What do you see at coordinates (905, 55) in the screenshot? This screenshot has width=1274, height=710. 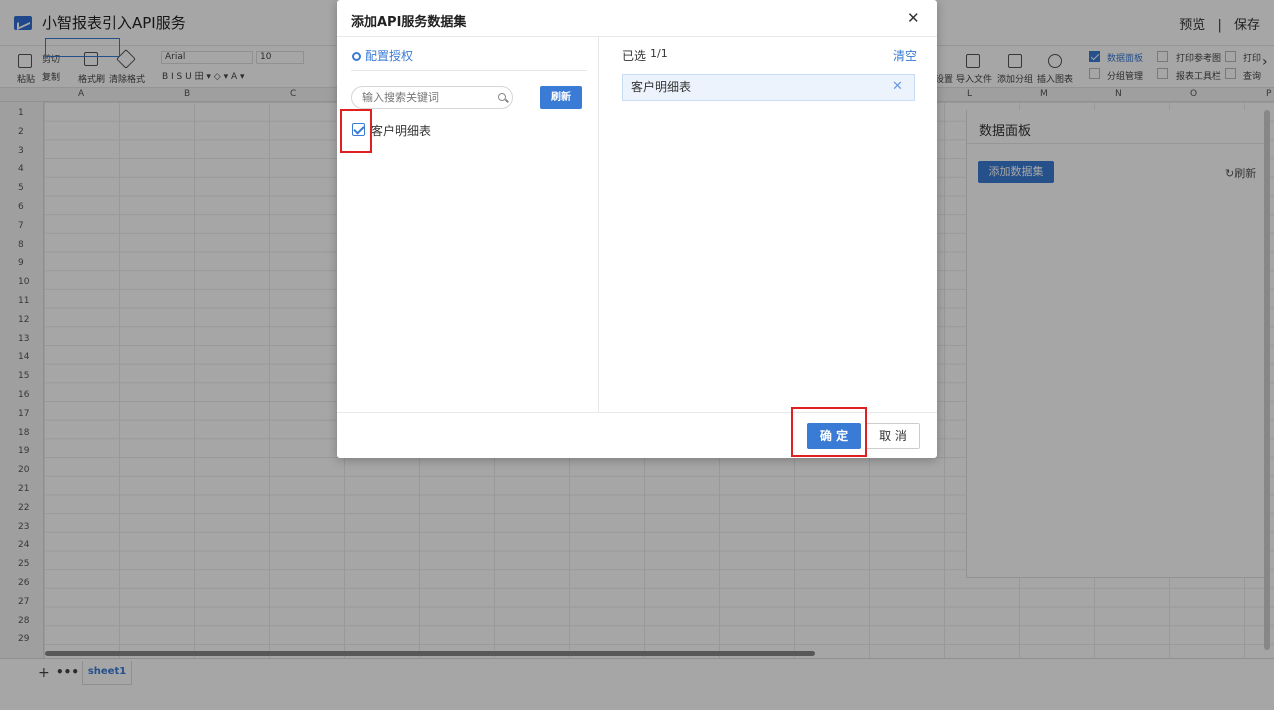 I see `clear-button: 清空` at bounding box center [905, 55].